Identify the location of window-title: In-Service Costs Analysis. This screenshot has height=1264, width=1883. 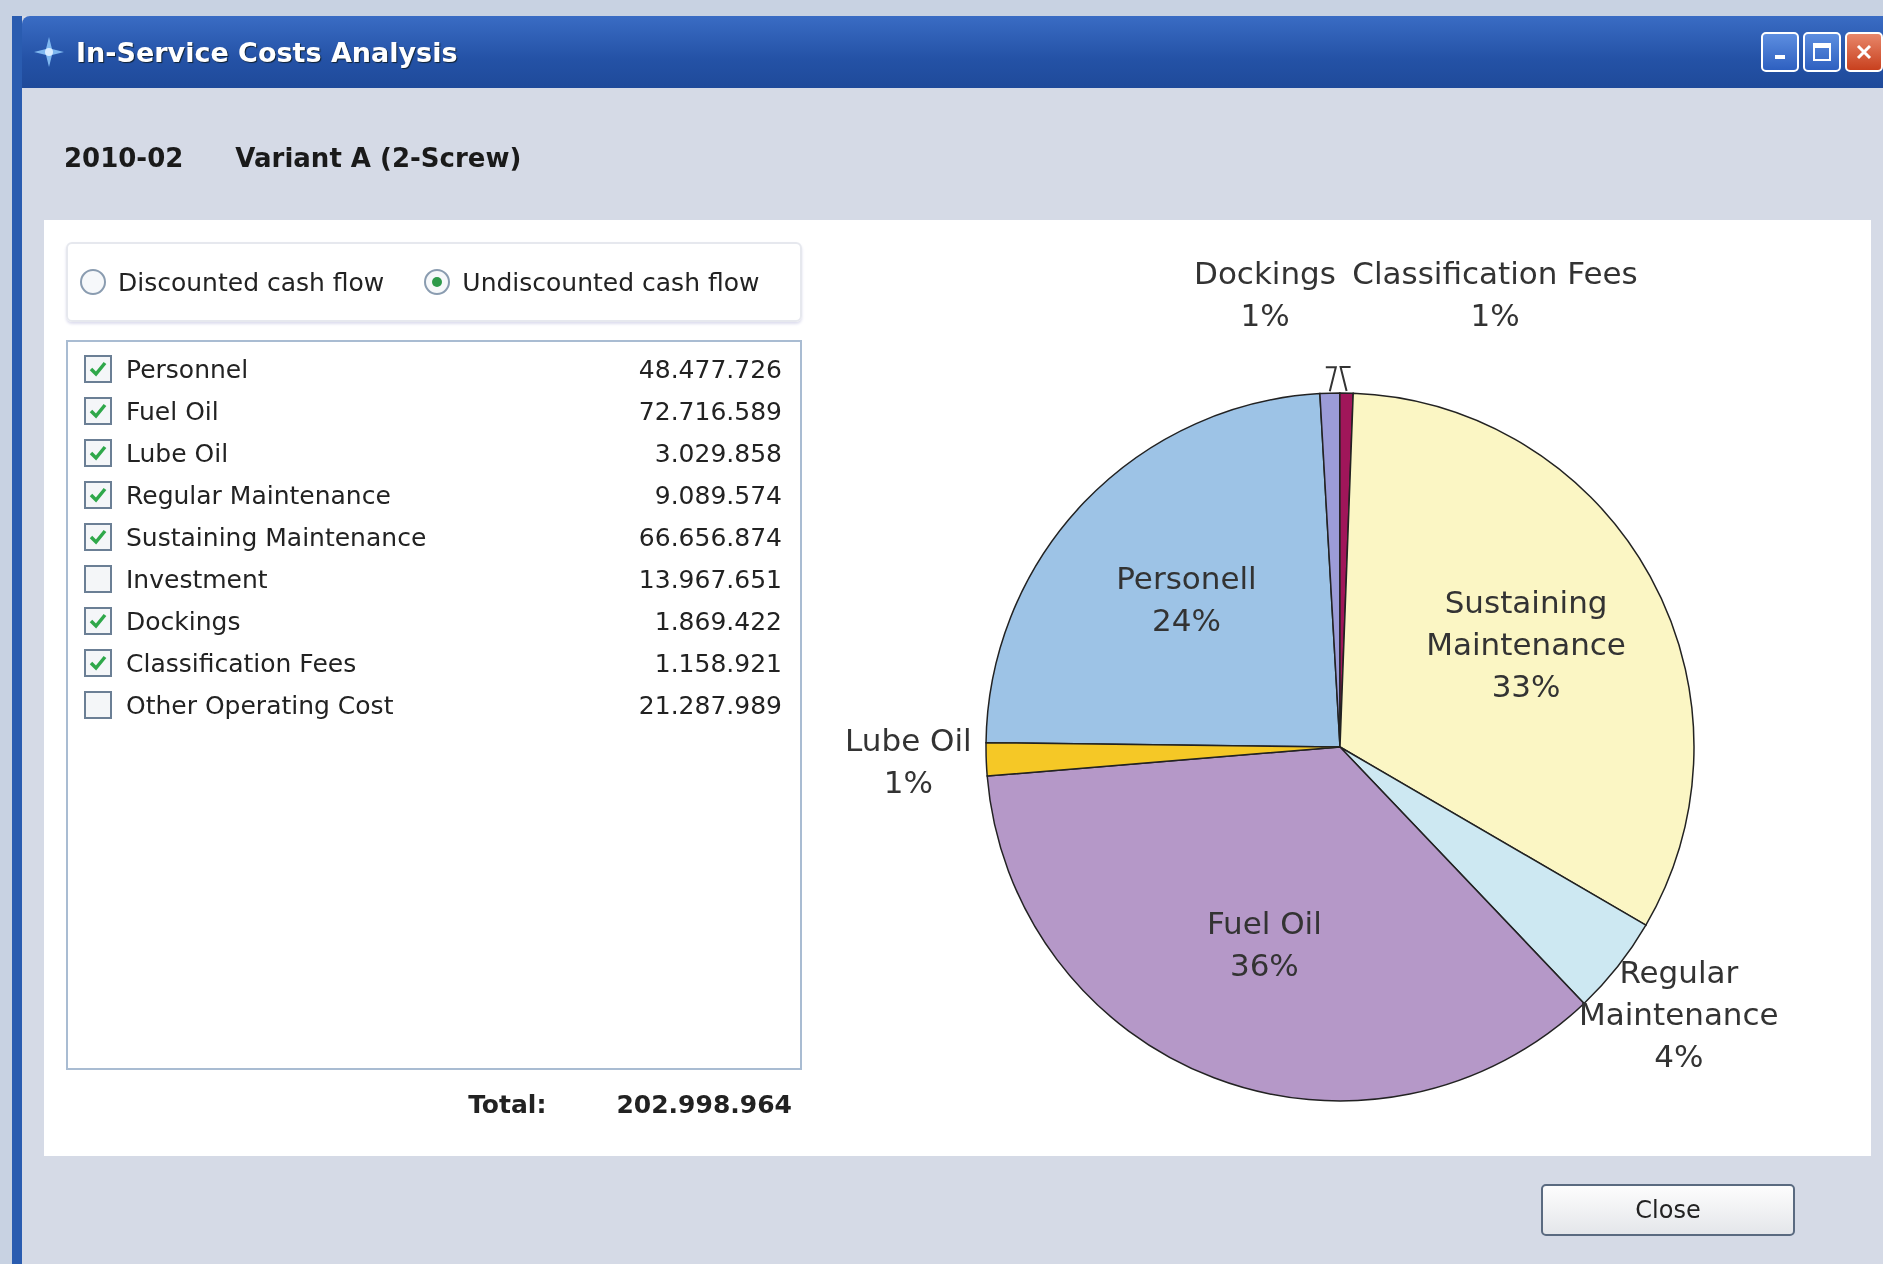
(267, 52).